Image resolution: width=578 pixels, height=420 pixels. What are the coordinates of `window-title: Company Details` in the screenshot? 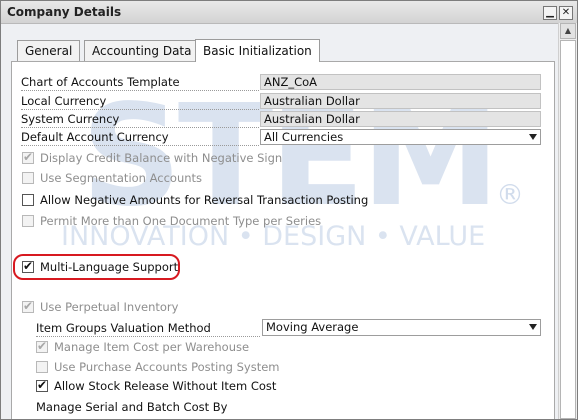 It's located at (64, 12).